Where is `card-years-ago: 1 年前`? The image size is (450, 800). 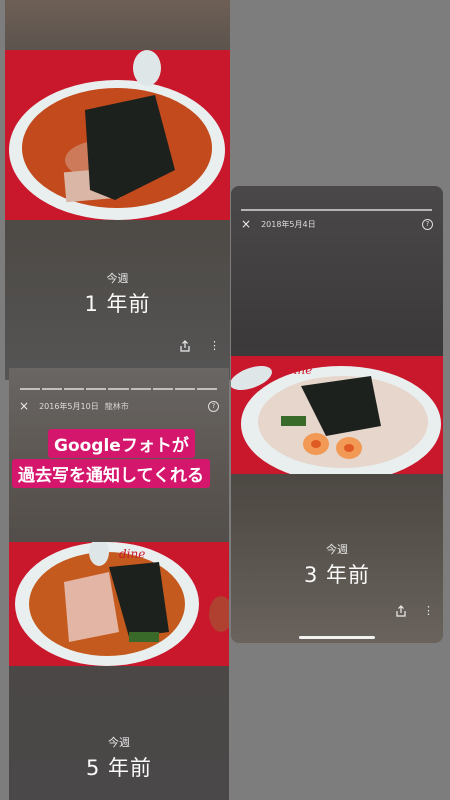 card-years-ago: 1 年前 is located at coordinates (117, 304).